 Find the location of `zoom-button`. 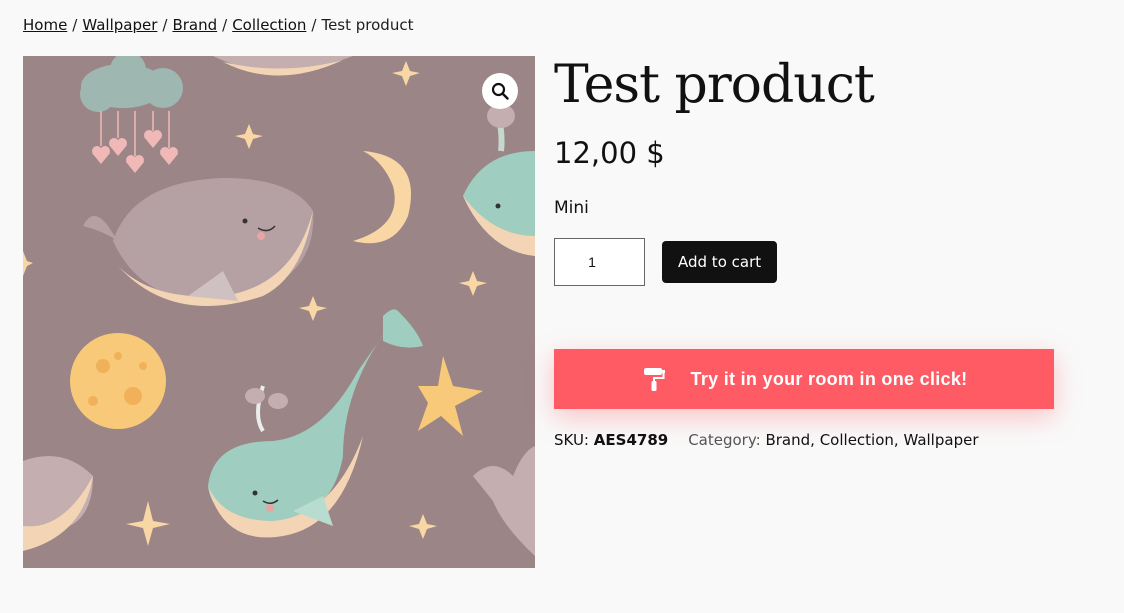

zoom-button is located at coordinates (500, 91).